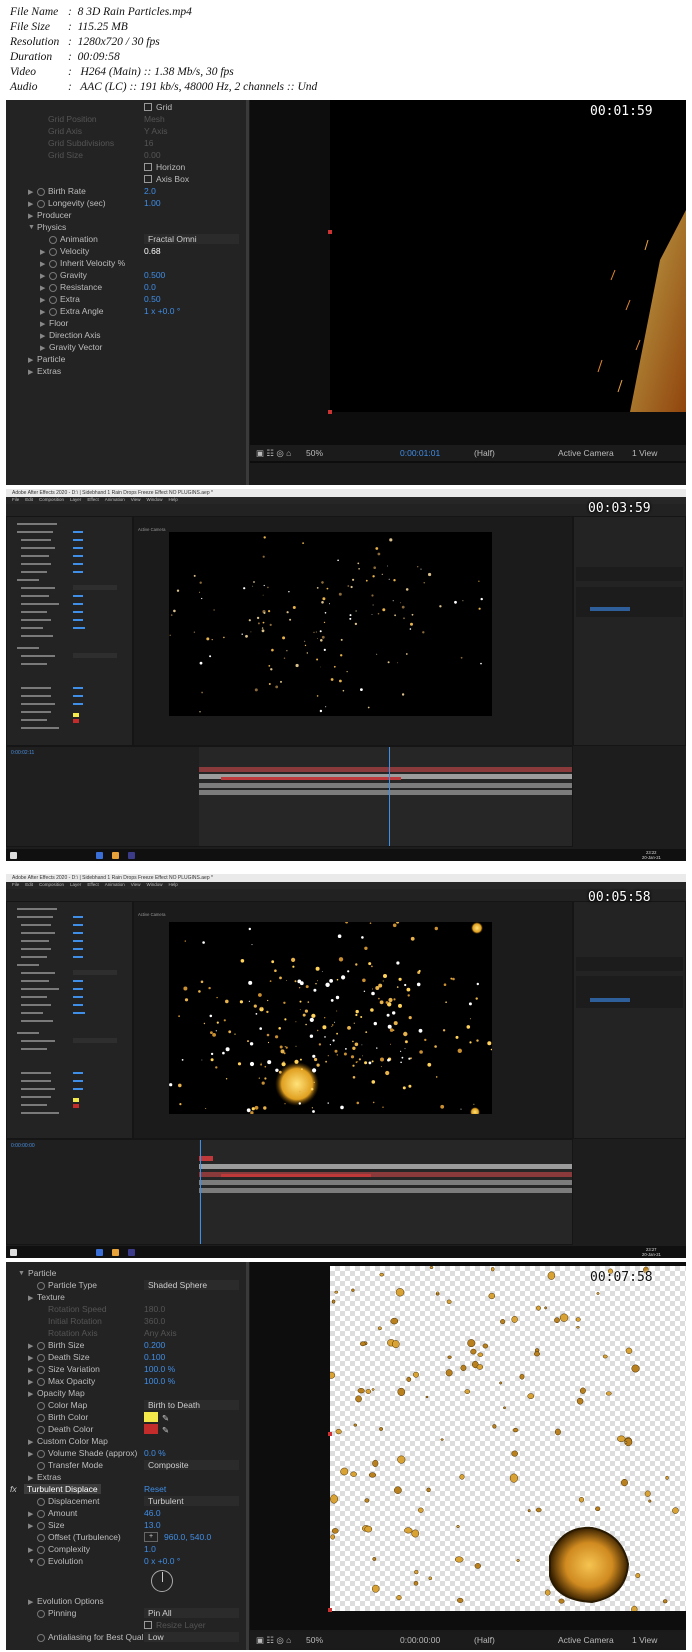 The height and width of the screenshot is (1652, 692). What do you see at coordinates (162, 1581) in the screenshot?
I see `evolution-dial` at bounding box center [162, 1581].